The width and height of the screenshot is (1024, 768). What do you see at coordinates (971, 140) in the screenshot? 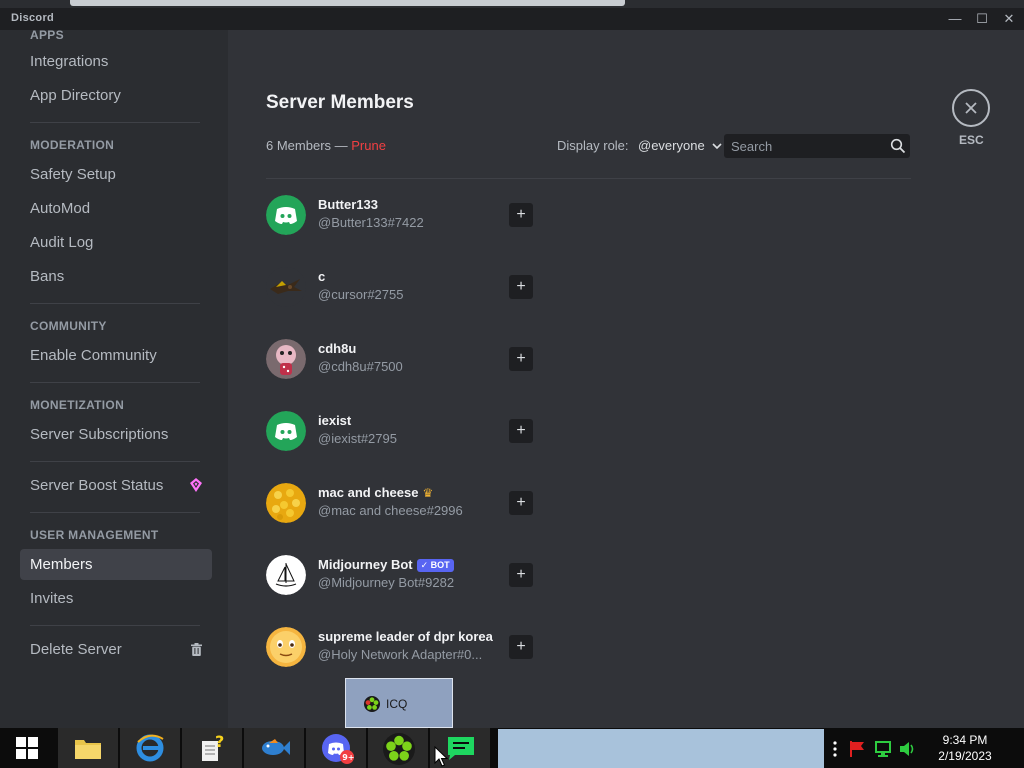
I see `esc-label: ESC` at bounding box center [971, 140].